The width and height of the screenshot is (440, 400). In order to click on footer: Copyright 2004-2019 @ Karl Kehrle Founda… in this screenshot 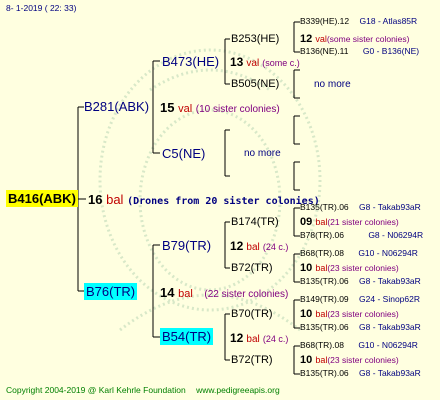, I will do `click(143, 390)`.